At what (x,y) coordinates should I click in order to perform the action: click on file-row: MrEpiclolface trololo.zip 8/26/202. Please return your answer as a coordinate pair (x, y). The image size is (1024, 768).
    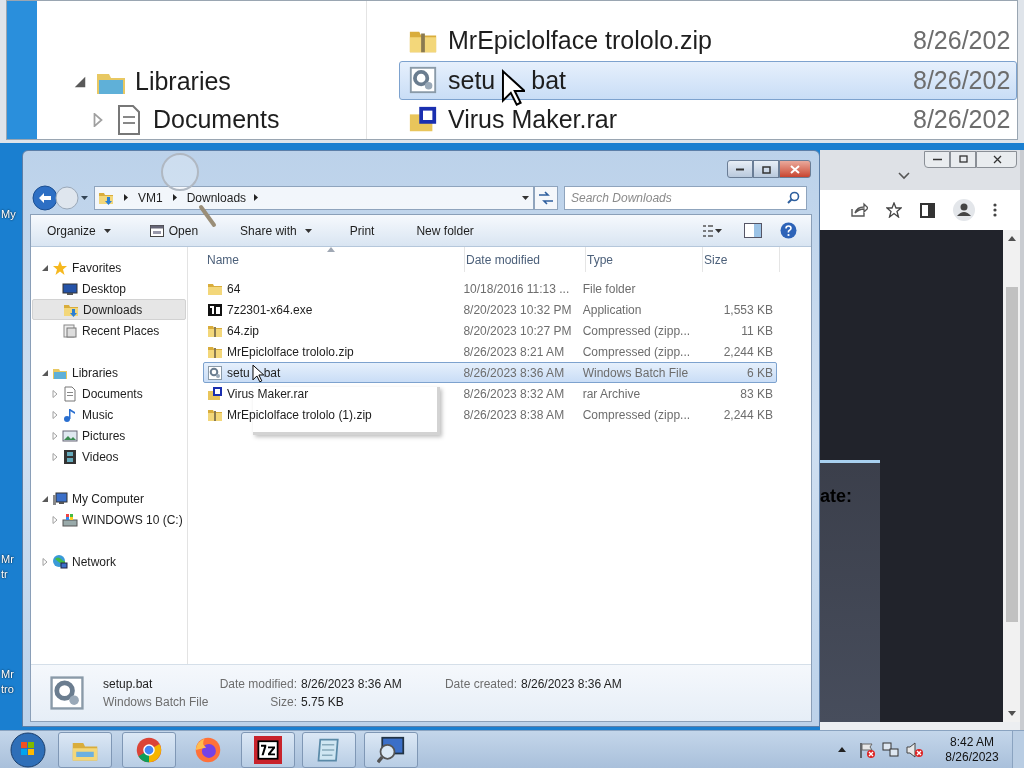
    Looking at the image, I should click on (708, 41).